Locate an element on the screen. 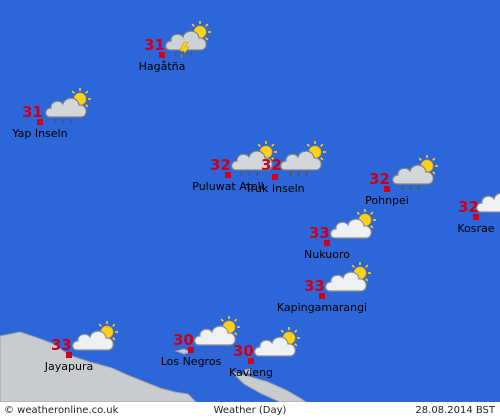  station-name: Nukuoro is located at coordinates (327, 254).